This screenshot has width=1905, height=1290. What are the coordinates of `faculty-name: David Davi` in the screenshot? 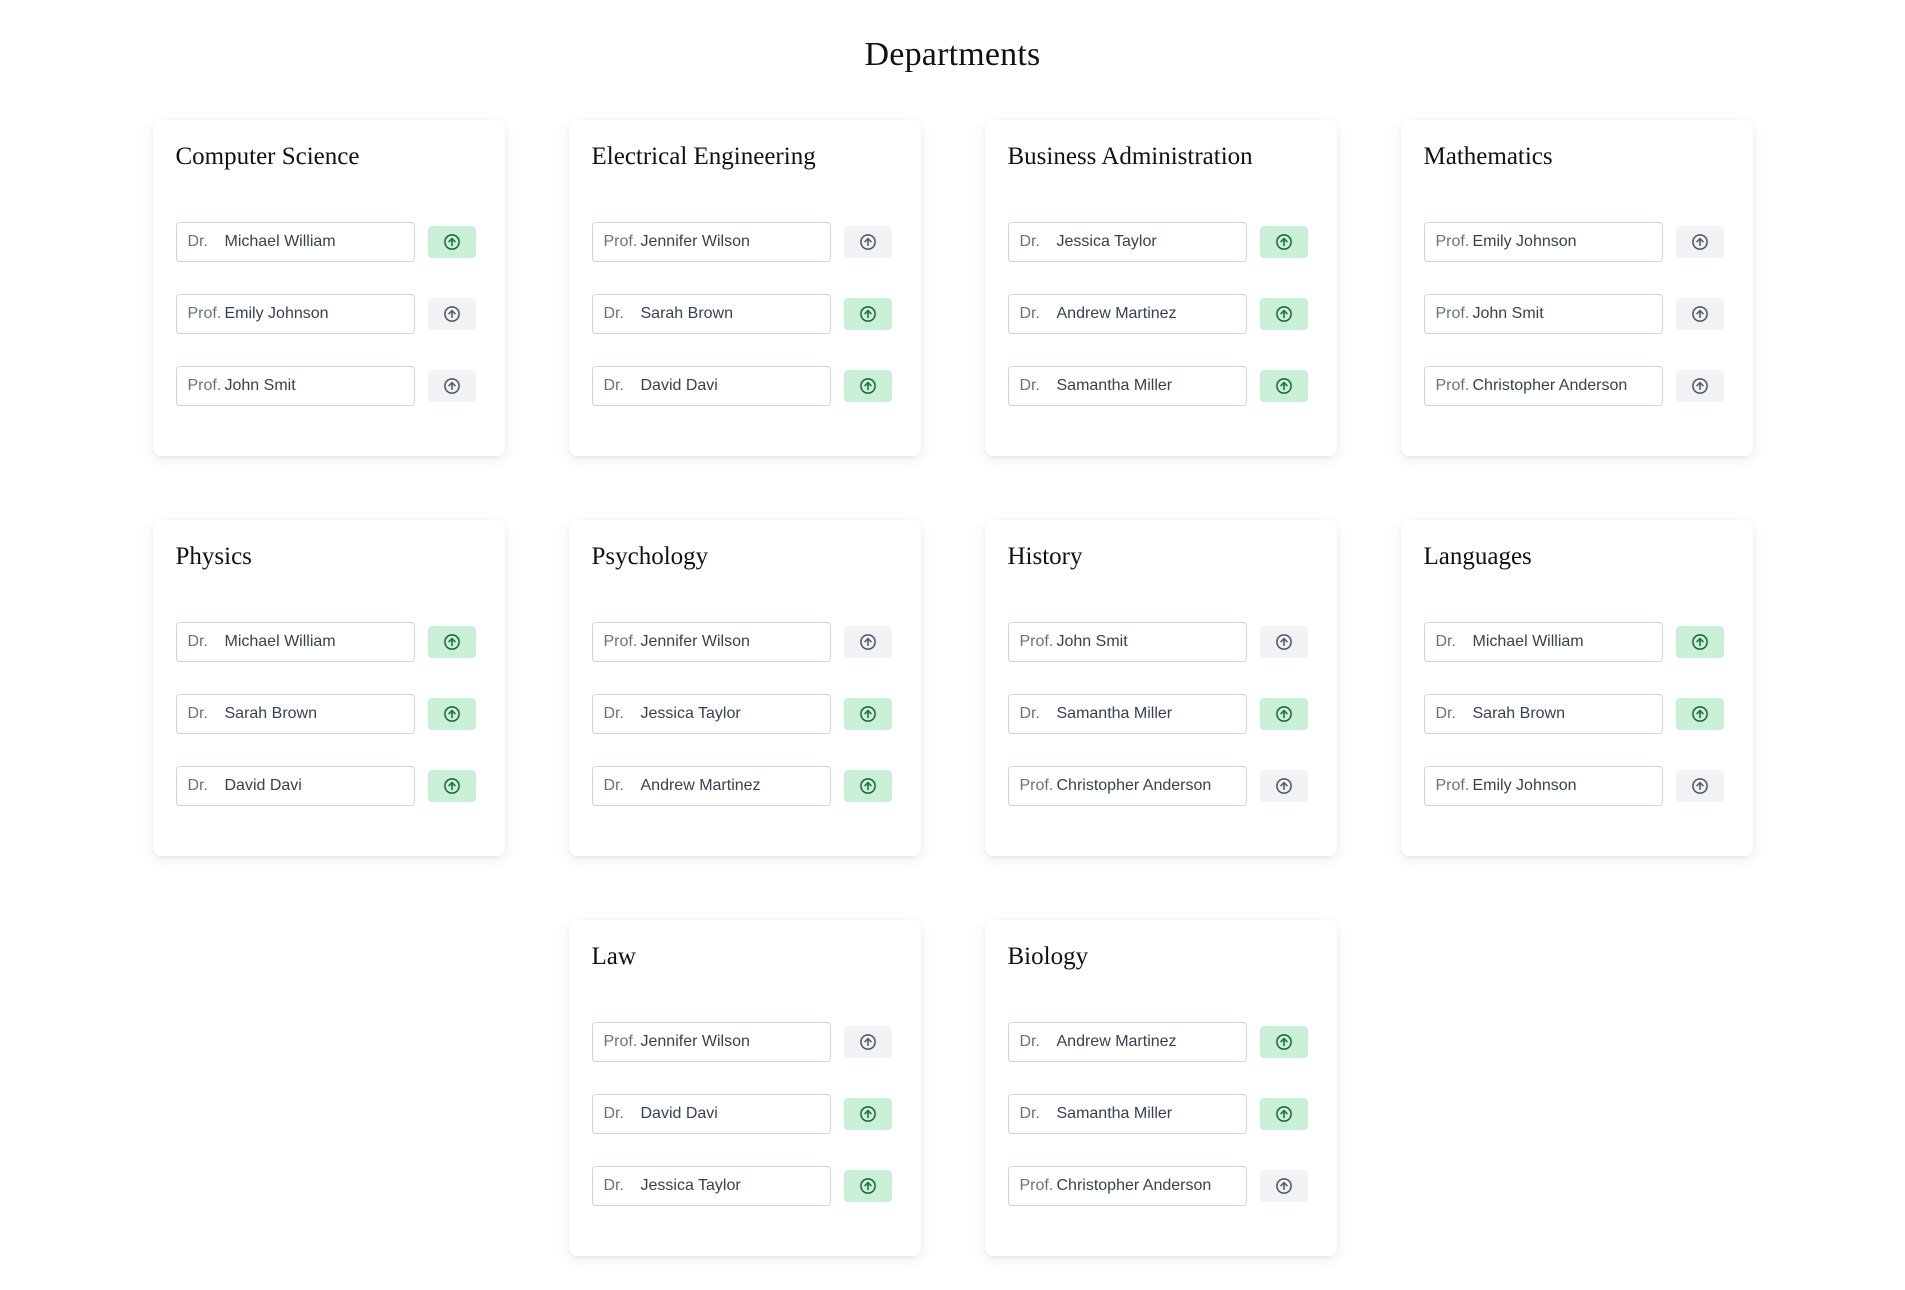 It's located at (679, 1113).